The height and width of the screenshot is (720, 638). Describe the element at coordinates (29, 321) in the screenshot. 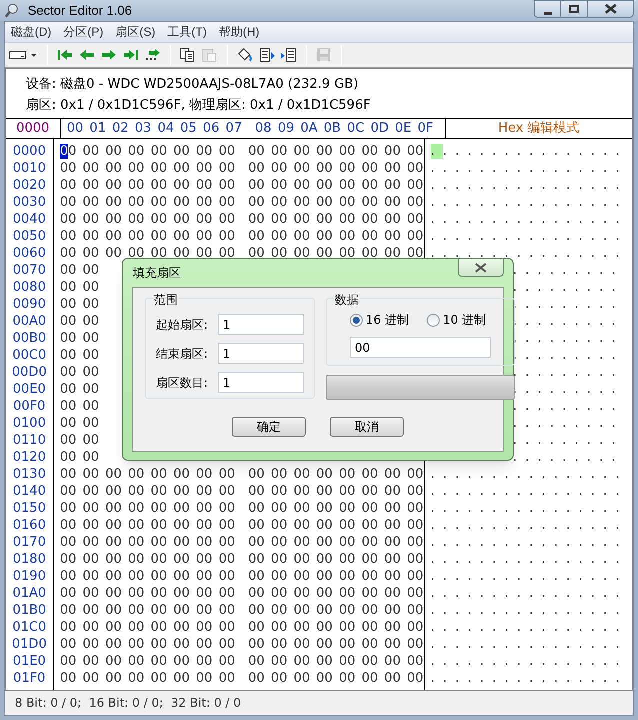

I see `row-offset: 00A0` at that location.